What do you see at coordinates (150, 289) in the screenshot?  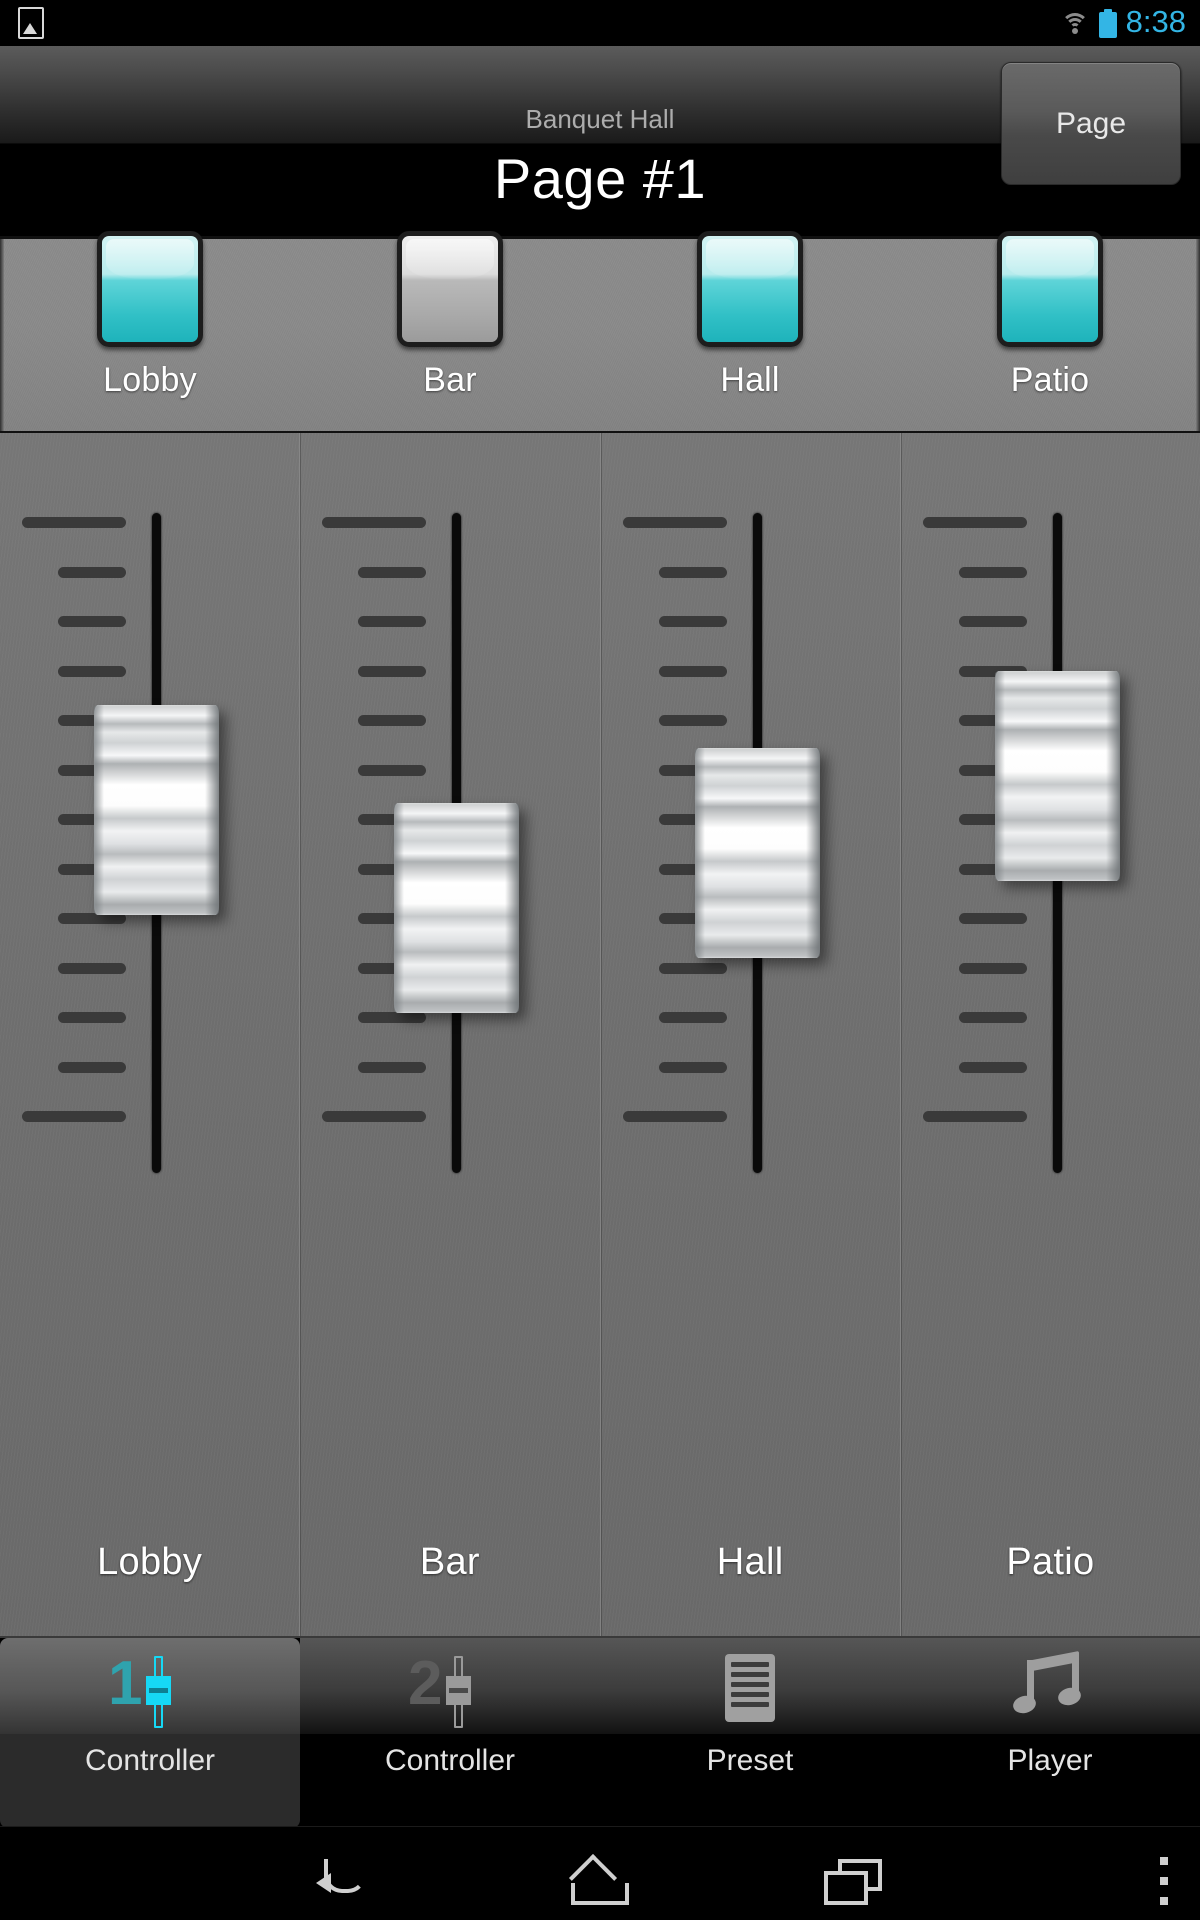 I see `toggle-button-lobby` at bounding box center [150, 289].